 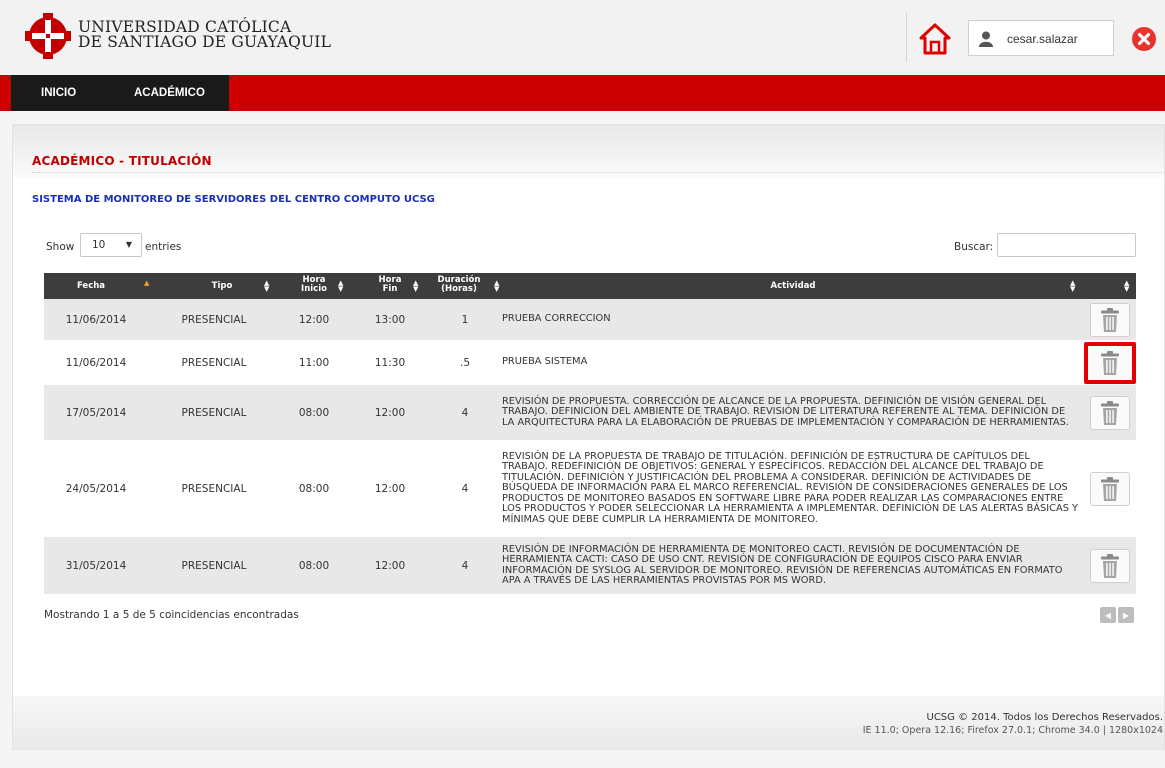 I want to click on panel-header-band, so click(x=588, y=151).